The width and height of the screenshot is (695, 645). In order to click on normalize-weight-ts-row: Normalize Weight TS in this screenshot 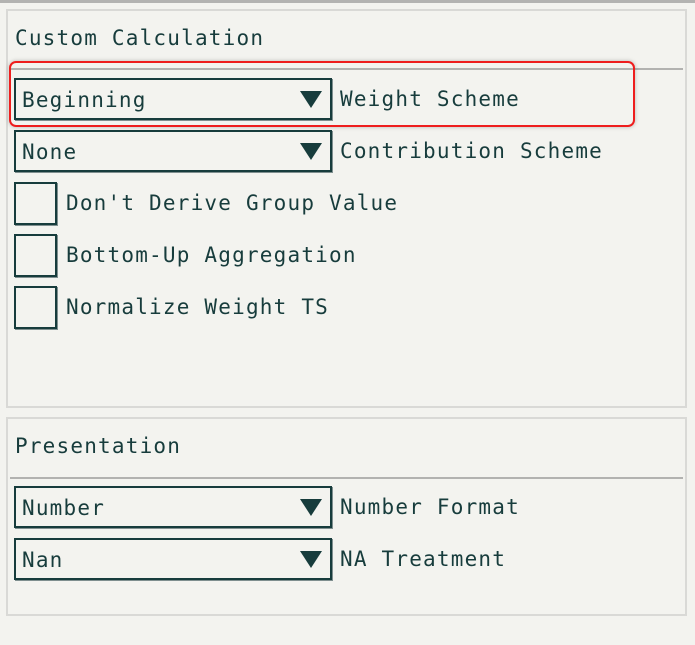, I will do `click(172, 307)`.